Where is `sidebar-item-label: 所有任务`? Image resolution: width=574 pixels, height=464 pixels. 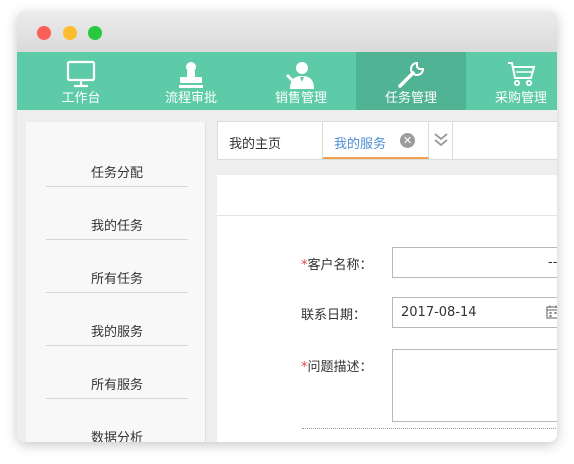 sidebar-item-label: 所有任务 is located at coordinates (116, 279).